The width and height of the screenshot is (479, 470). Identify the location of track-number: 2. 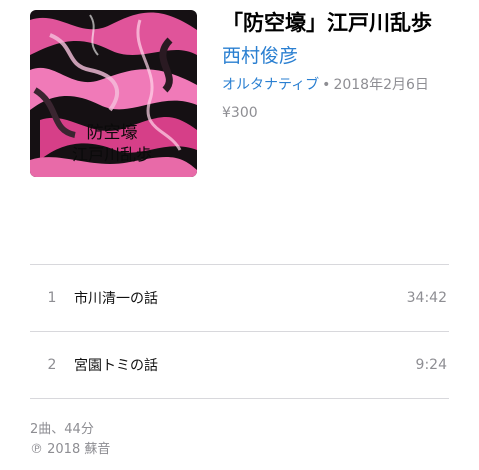
(52, 365).